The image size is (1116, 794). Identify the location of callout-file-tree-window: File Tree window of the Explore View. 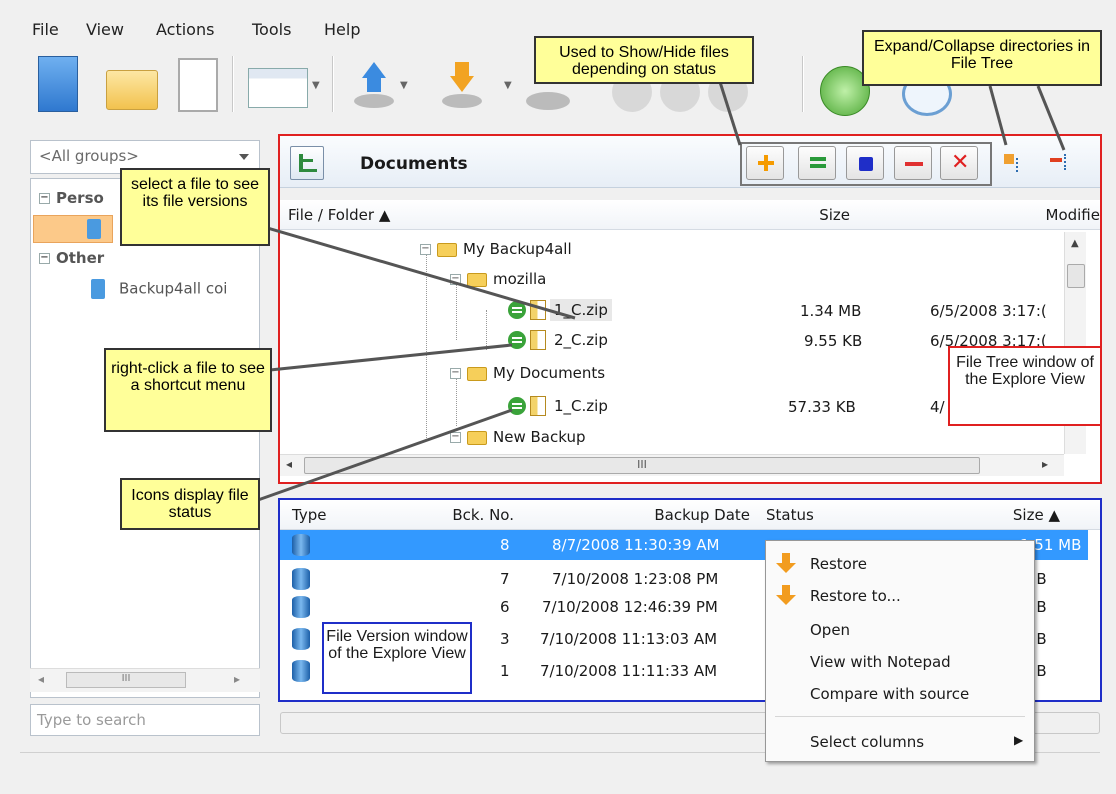
(1025, 386).